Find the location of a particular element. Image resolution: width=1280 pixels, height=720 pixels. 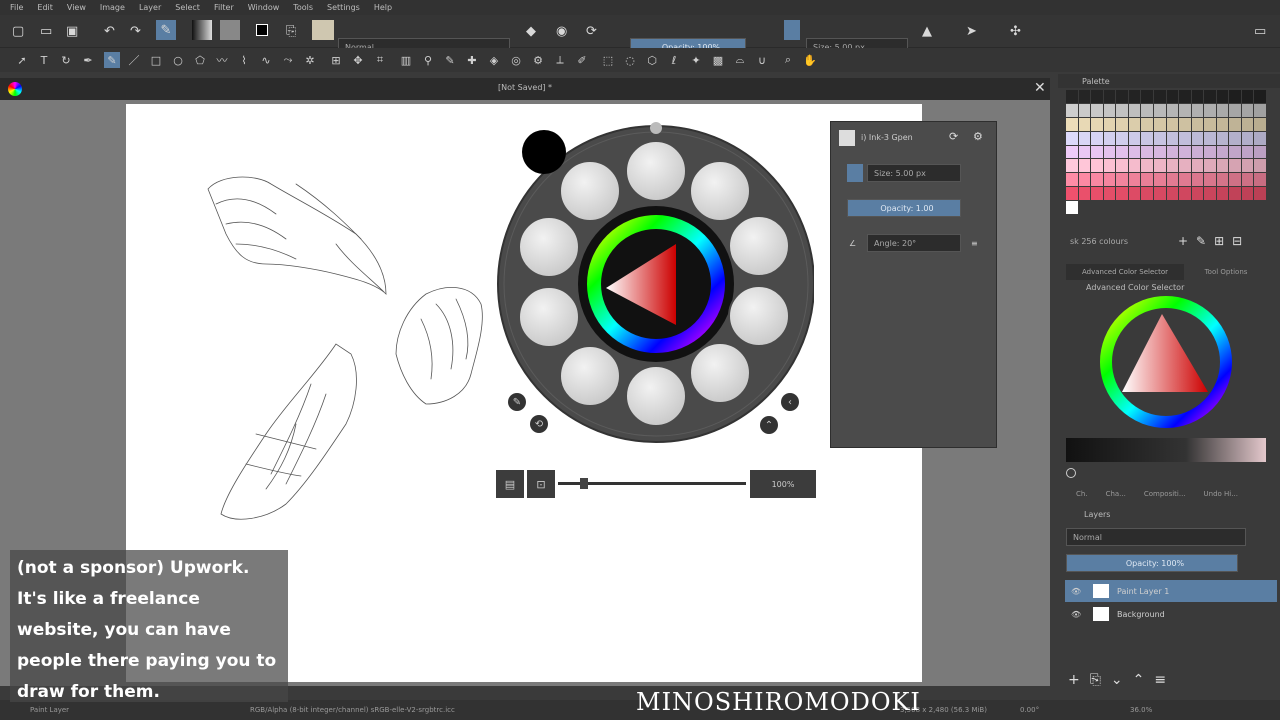

menu-layer: Layer is located at coordinates (150, 7).